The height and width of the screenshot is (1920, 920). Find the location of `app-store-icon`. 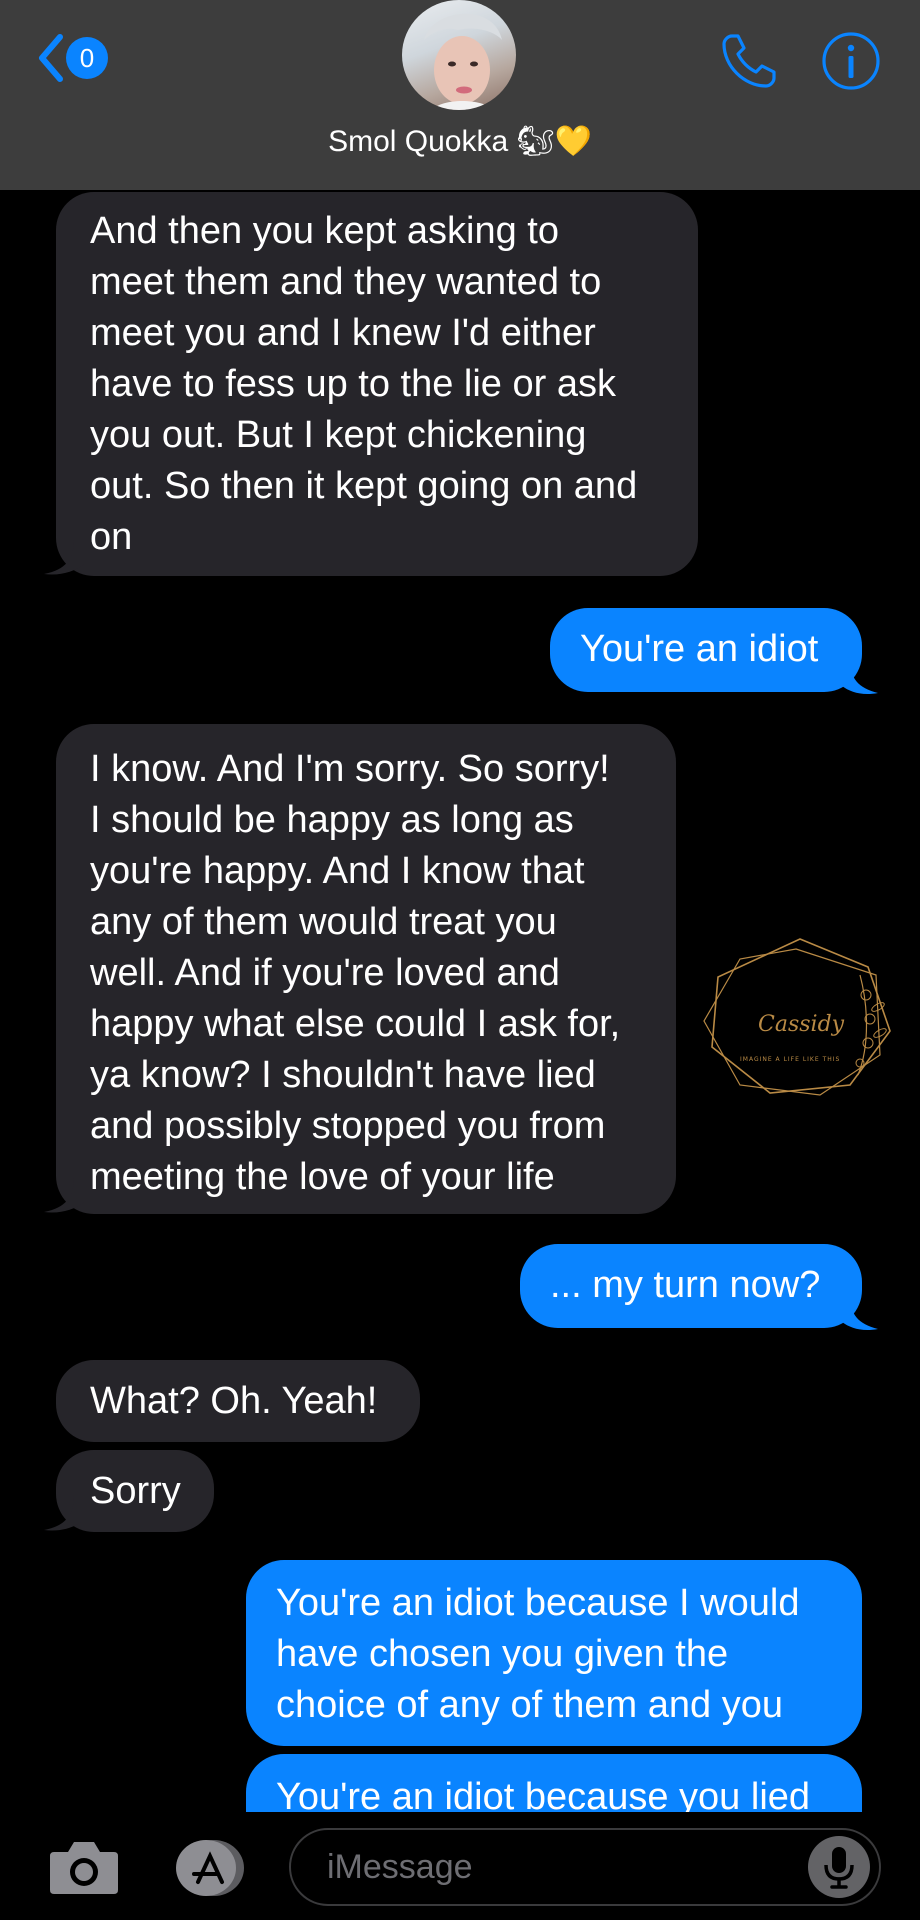

app-store-icon is located at coordinates (210, 1868).